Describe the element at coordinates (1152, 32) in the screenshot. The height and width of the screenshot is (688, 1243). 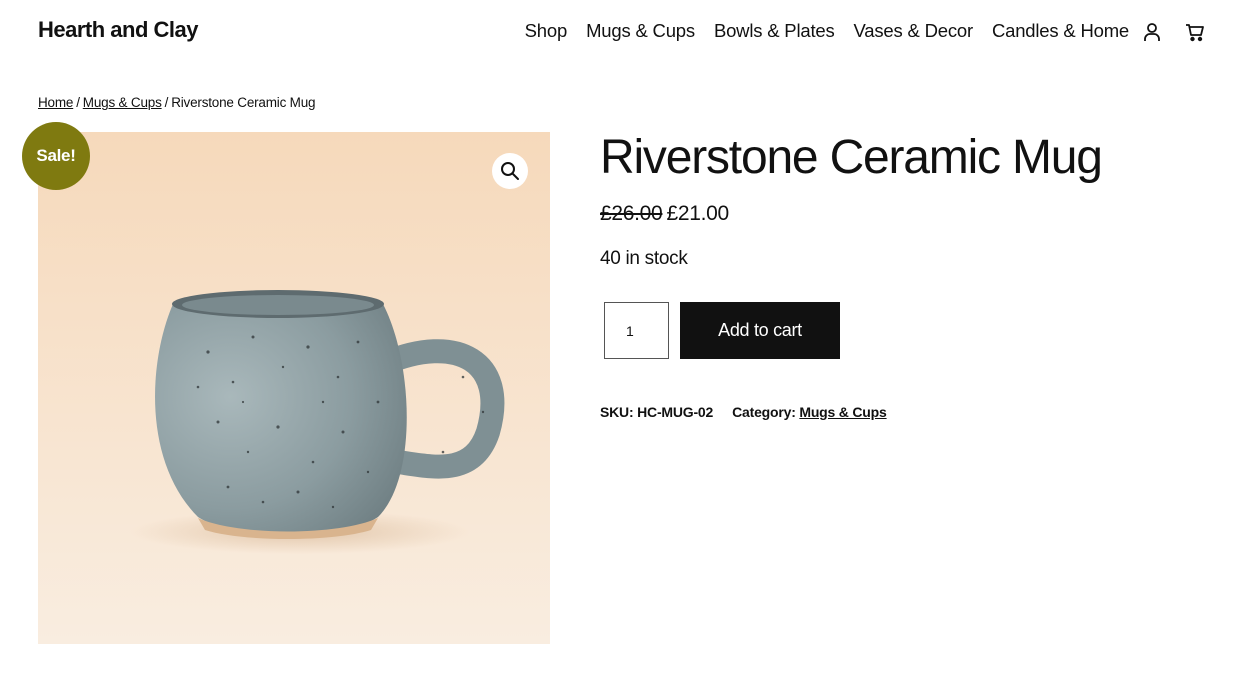
I see `account-icon` at that location.